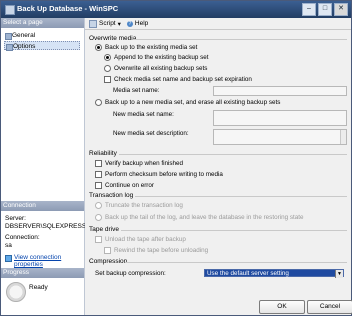  Describe the element at coordinates (329, 307) in the screenshot. I see `cancel-button: Cancel` at that location.